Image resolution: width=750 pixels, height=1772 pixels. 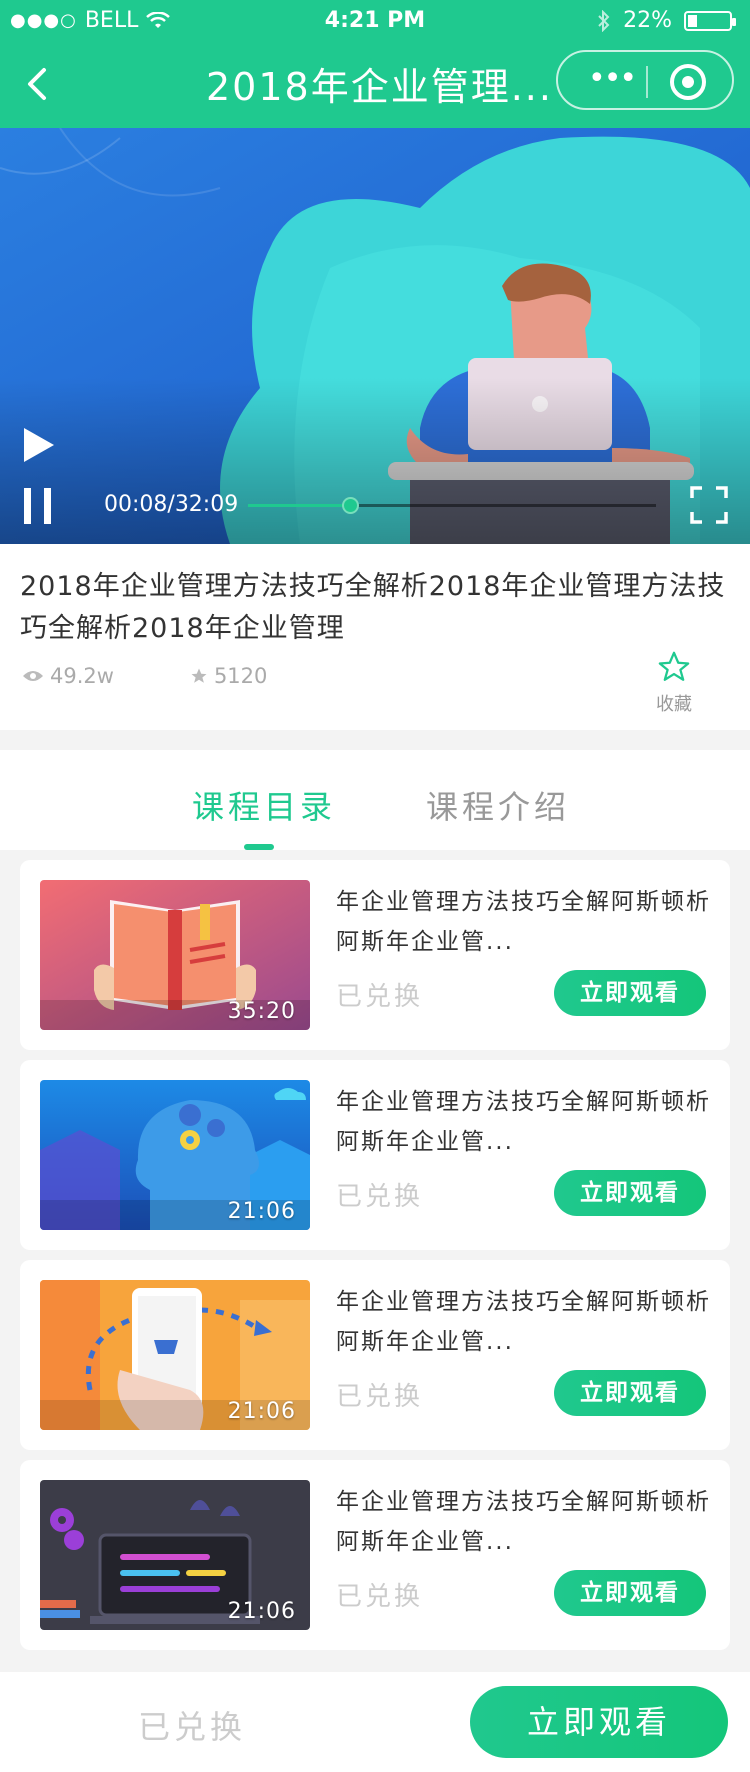 I want to click on favorite-label: 收藏, so click(x=674, y=704).